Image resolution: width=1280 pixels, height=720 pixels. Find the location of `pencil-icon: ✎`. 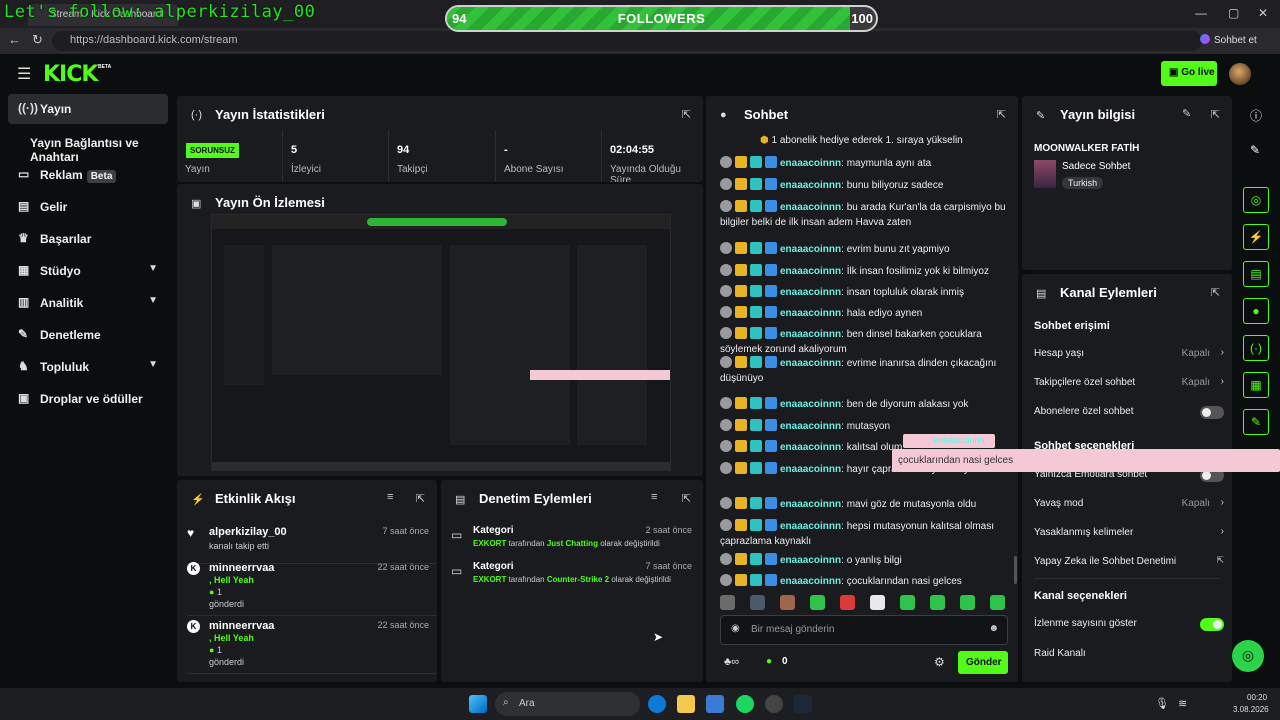

pencil-icon: ✎ is located at coordinates (1255, 150).